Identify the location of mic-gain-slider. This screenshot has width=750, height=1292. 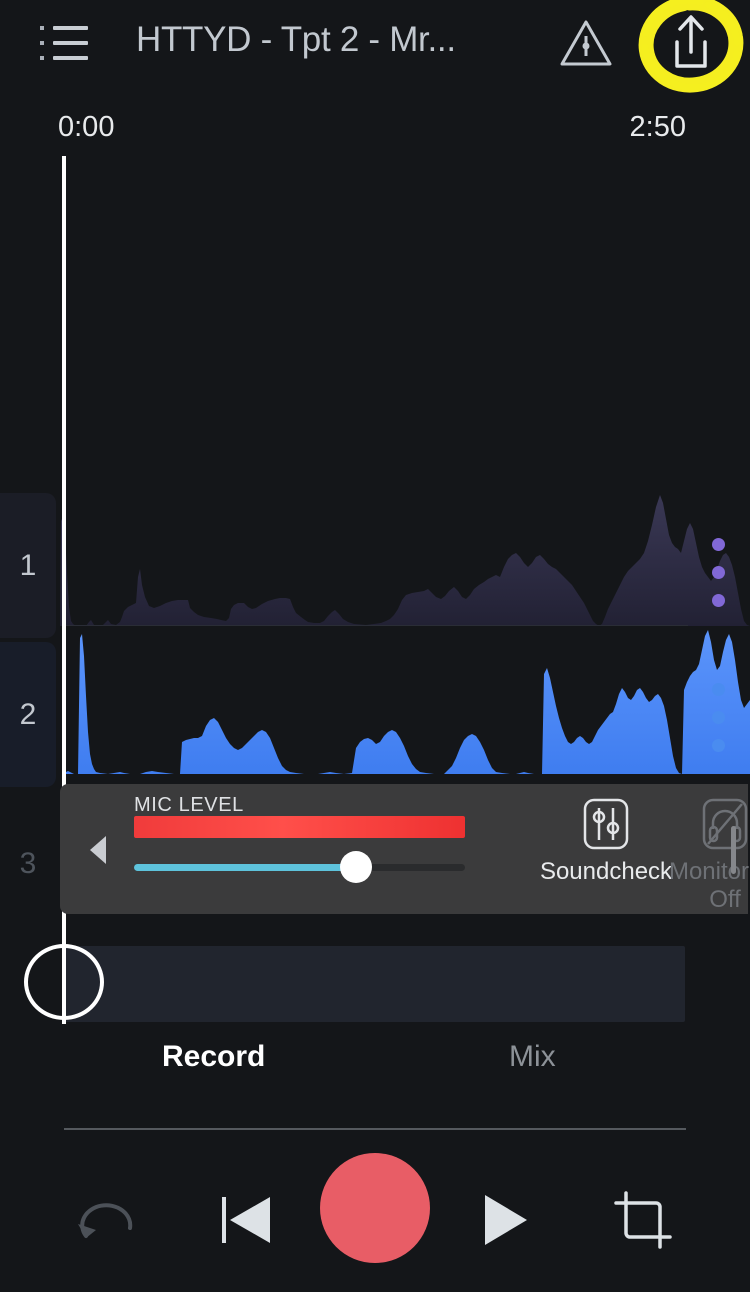
(299, 867).